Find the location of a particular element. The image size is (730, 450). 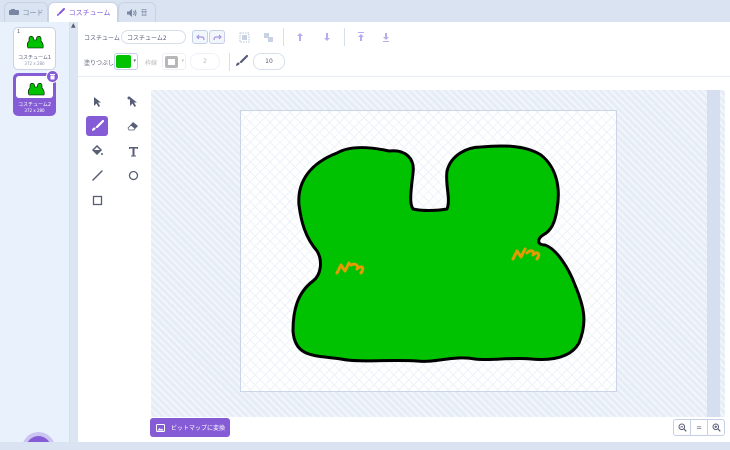

tab-costumes-label: コスチューム is located at coordinates (89, 12).